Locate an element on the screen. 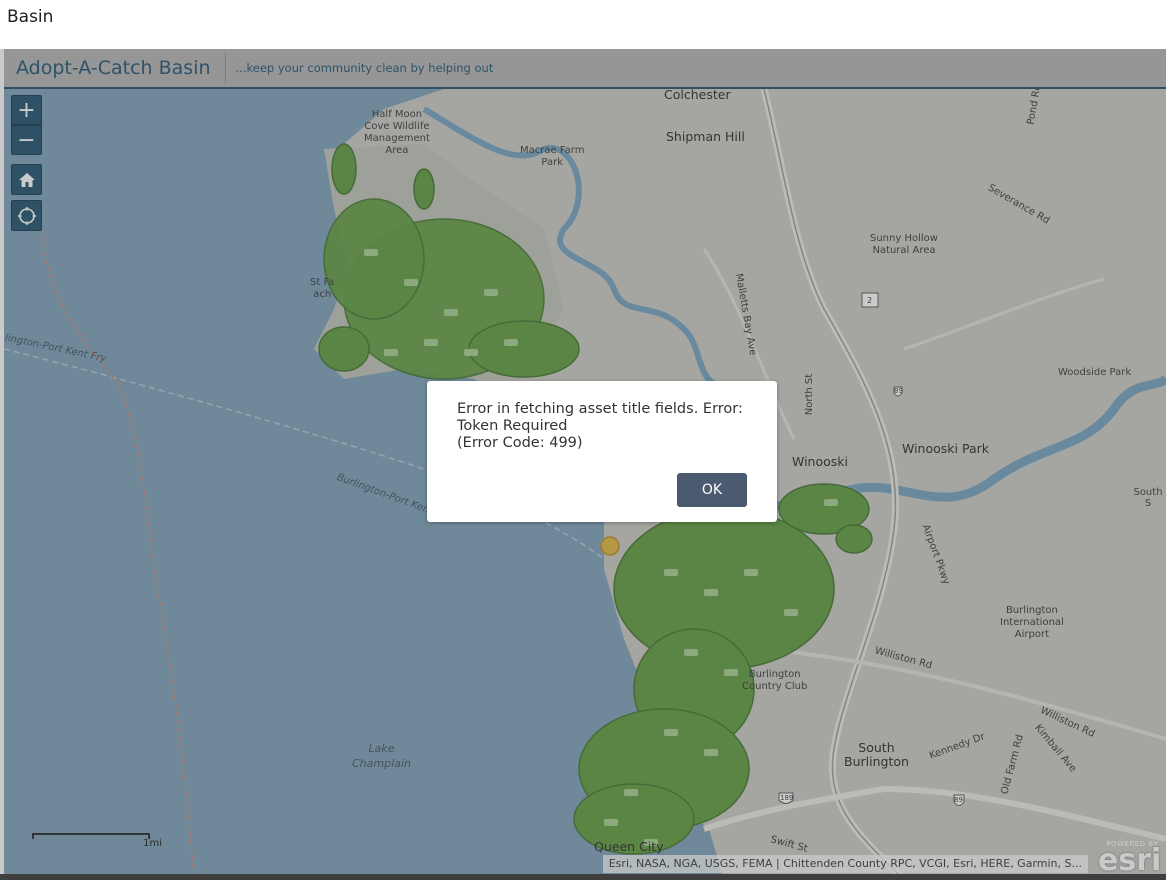 Image resolution: width=1166 pixels, height=880 pixels. ok-button: OK is located at coordinates (712, 490).